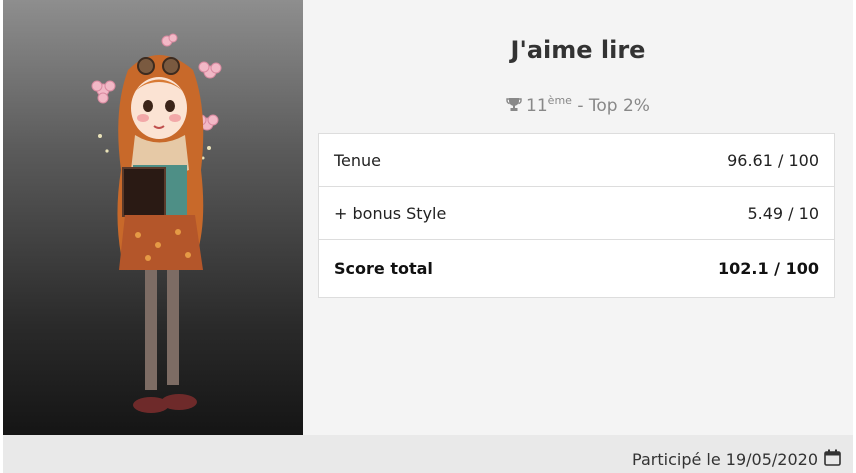 The width and height of the screenshot is (856, 473). What do you see at coordinates (577, 160) in the screenshot?
I see `score-row-tenue: Tenue 96.61 / 100` at bounding box center [577, 160].